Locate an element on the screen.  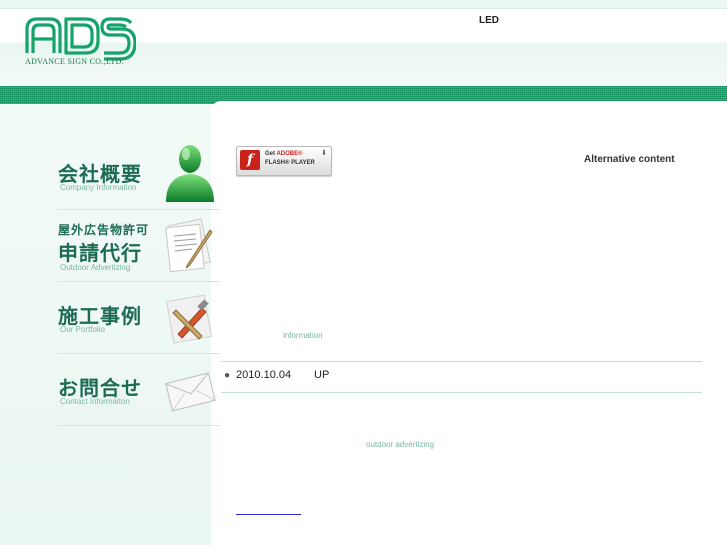
nav-label-en: Contact Informaiton is located at coordinates (95, 401).